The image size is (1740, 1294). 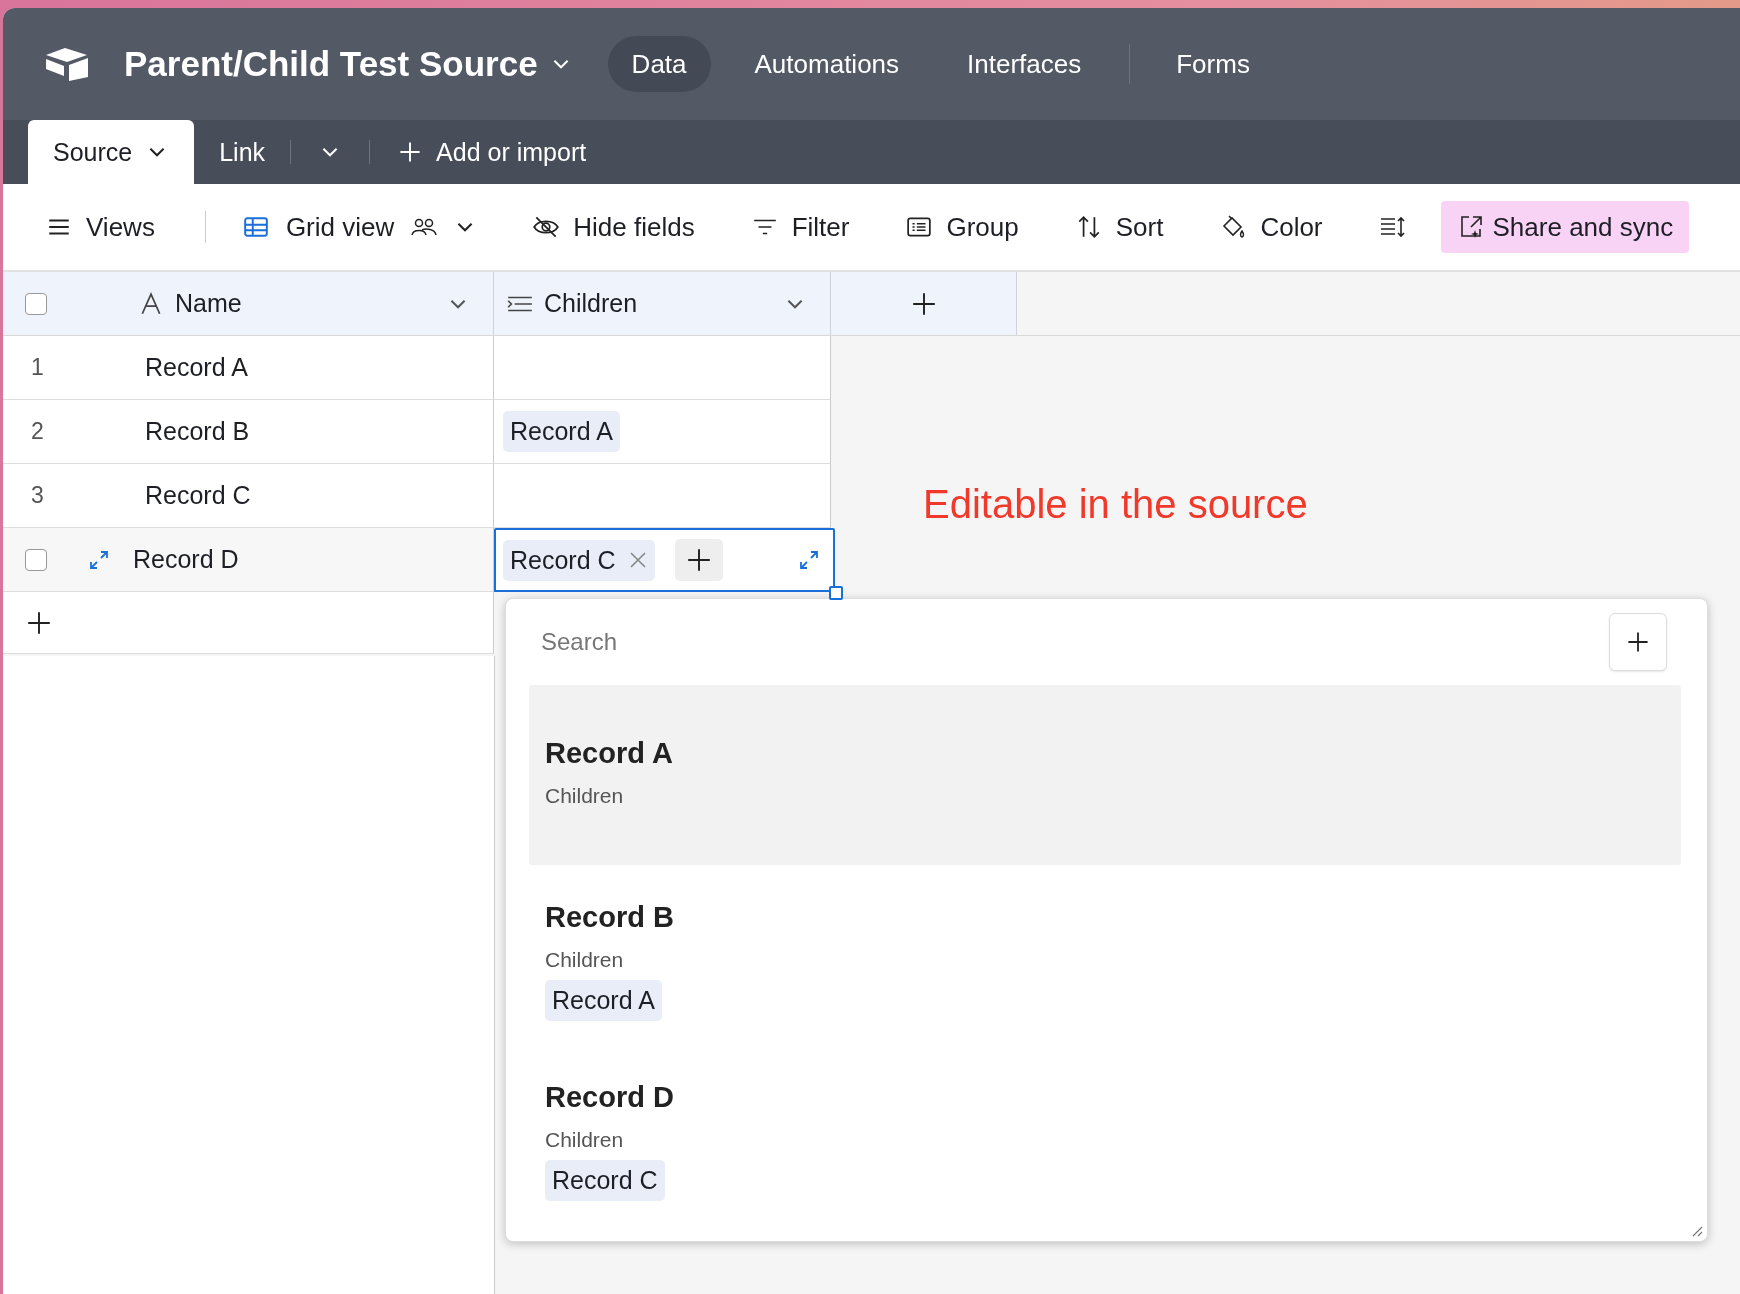 What do you see at coordinates (111, 152) in the screenshot?
I see `table-tab: Source` at bounding box center [111, 152].